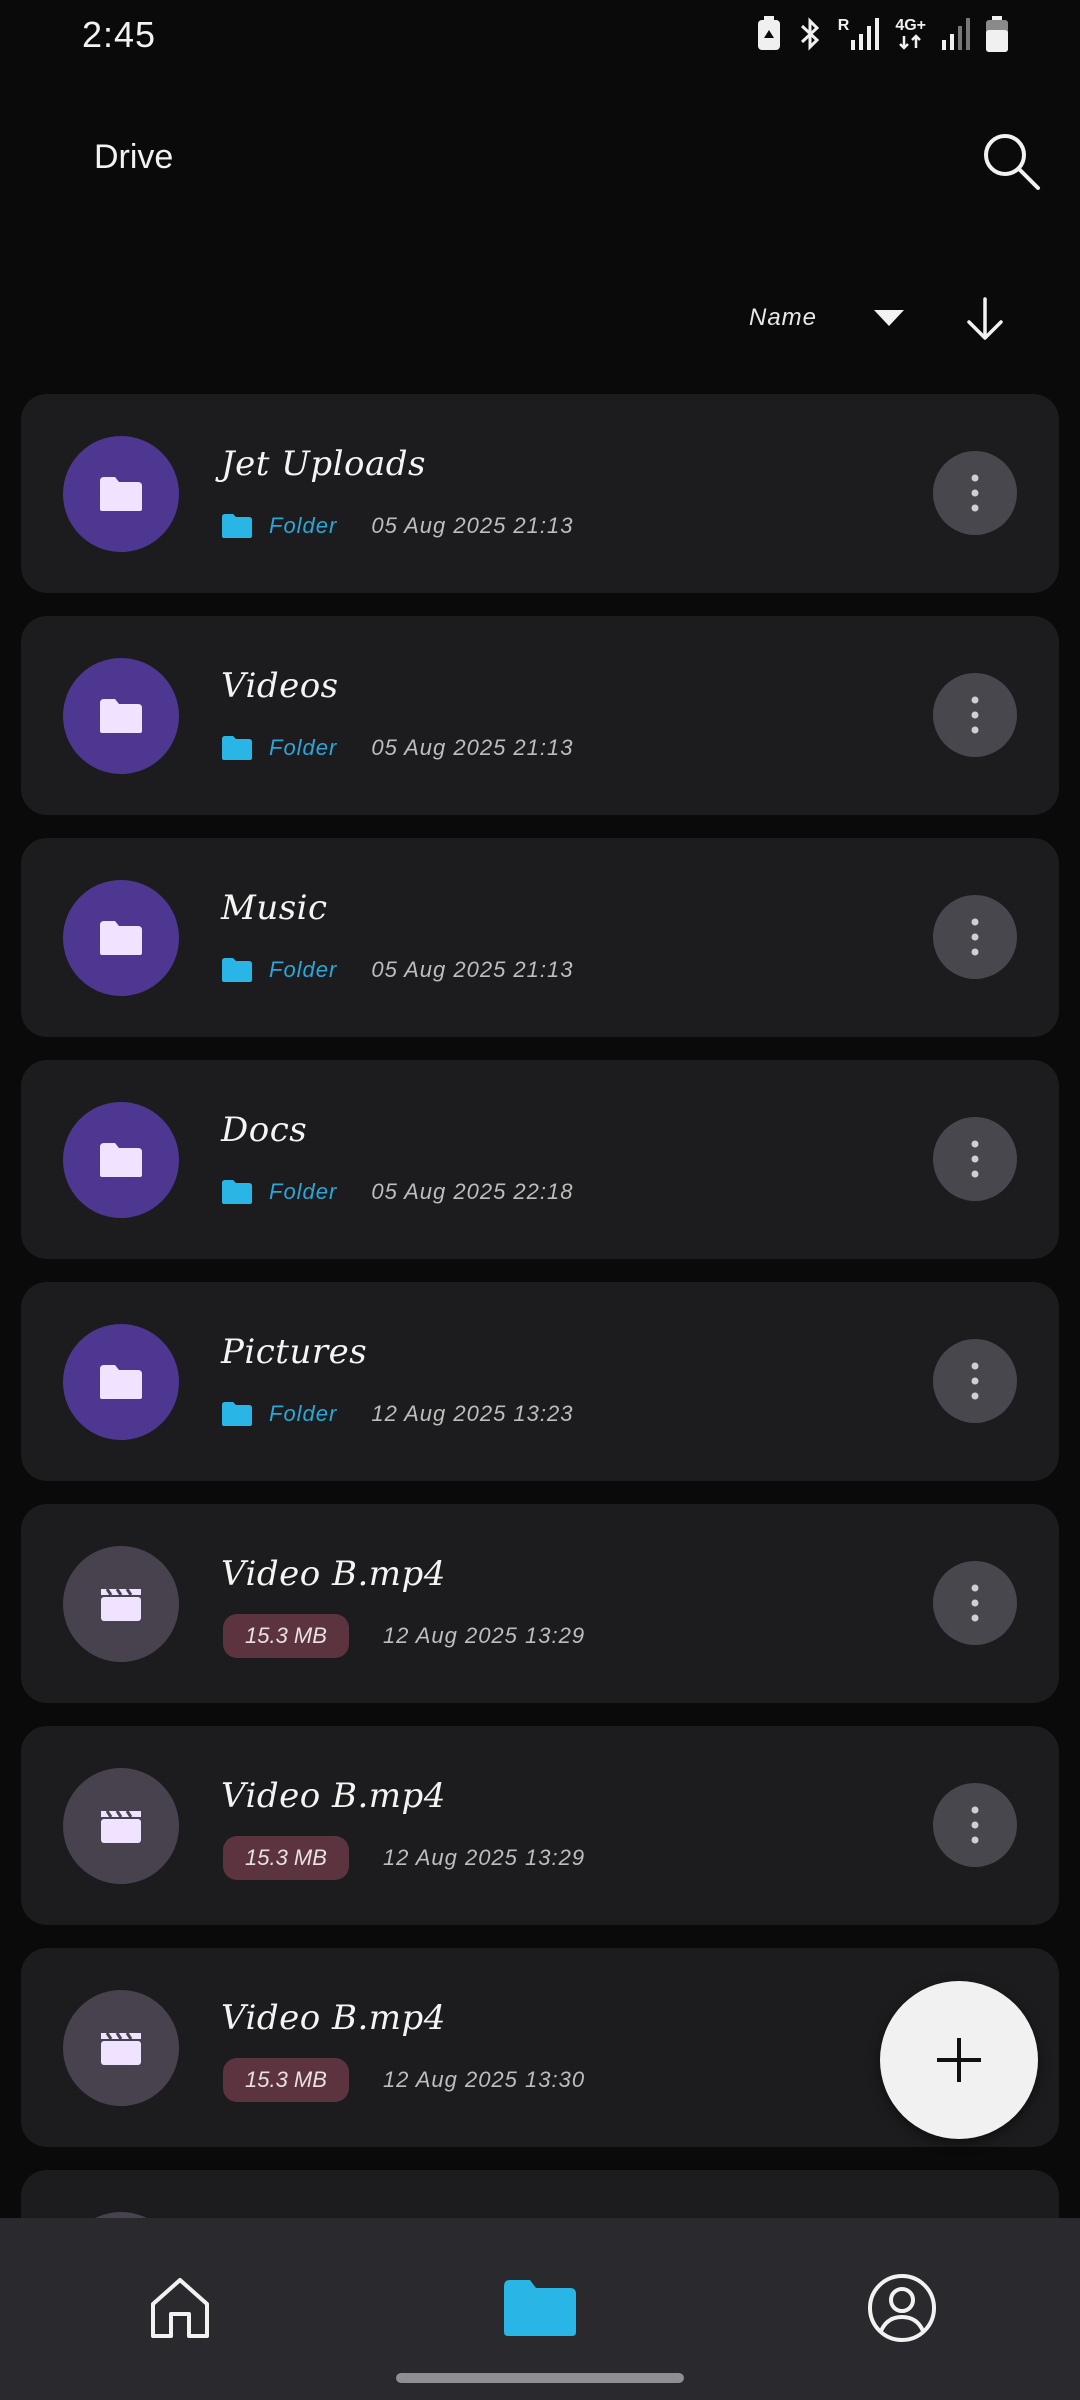 The height and width of the screenshot is (2400, 1080). Describe the element at coordinates (540, 715) in the screenshot. I see `folder-item: Videos Folder 05 Aug 2025 21:13` at that location.